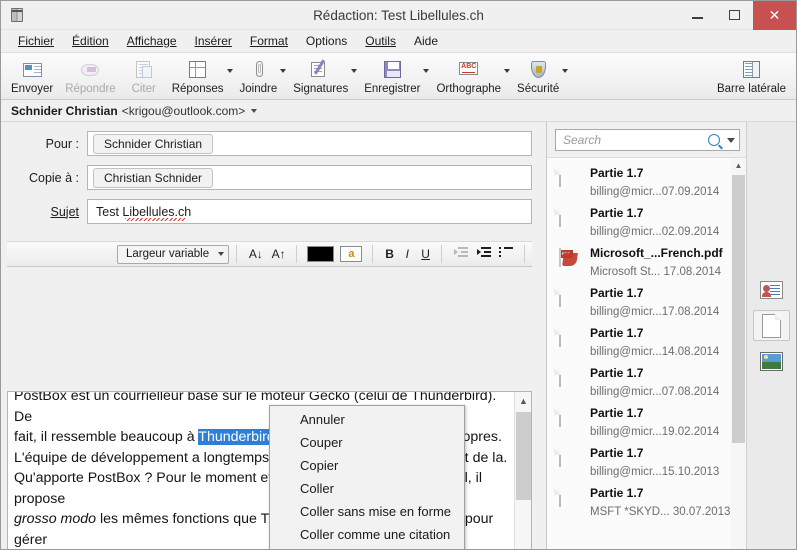 This screenshot has width=797, height=550. Describe the element at coordinates (152, 41) in the screenshot. I see `menu-affichage: Affichage` at that location.